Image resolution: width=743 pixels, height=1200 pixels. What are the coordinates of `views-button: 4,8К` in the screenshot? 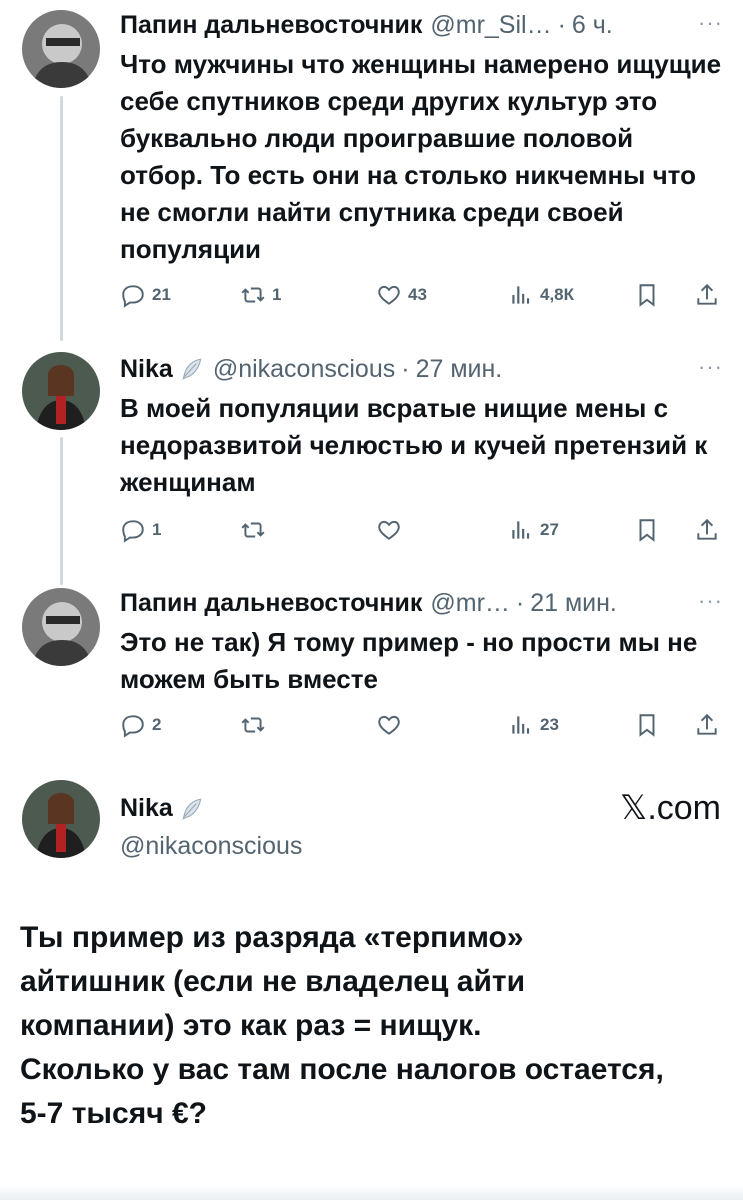 It's located at (541, 295).